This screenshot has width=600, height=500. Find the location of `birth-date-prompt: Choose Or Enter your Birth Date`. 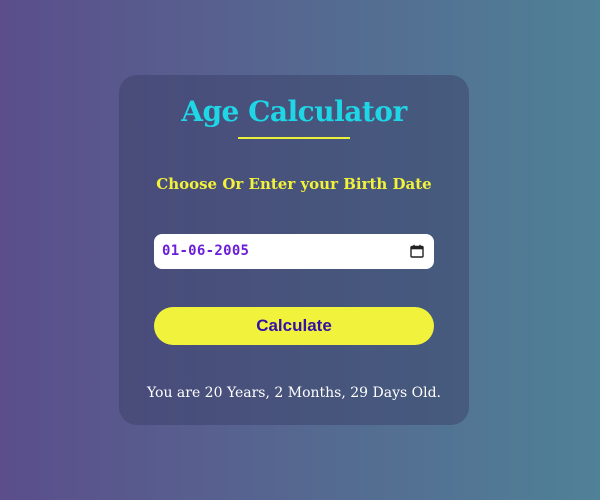

birth-date-prompt: Choose Or Enter your Birth Date is located at coordinates (294, 184).